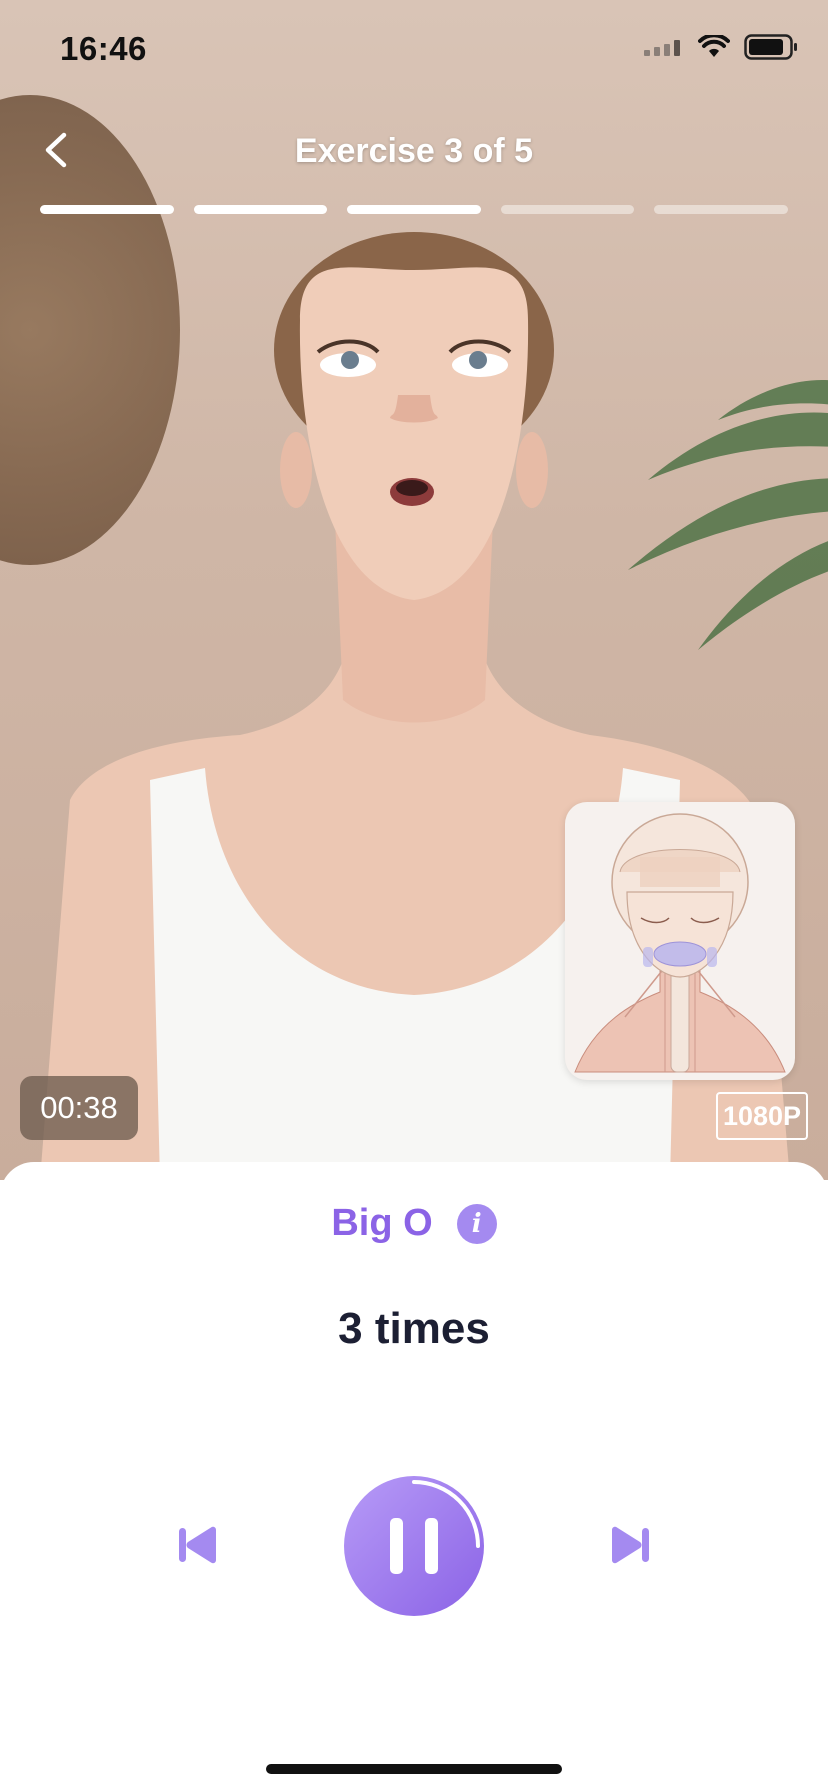 This screenshot has width=828, height=1792. What do you see at coordinates (103, 48) in the screenshot?
I see `status-time: 16:46` at bounding box center [103, 48].